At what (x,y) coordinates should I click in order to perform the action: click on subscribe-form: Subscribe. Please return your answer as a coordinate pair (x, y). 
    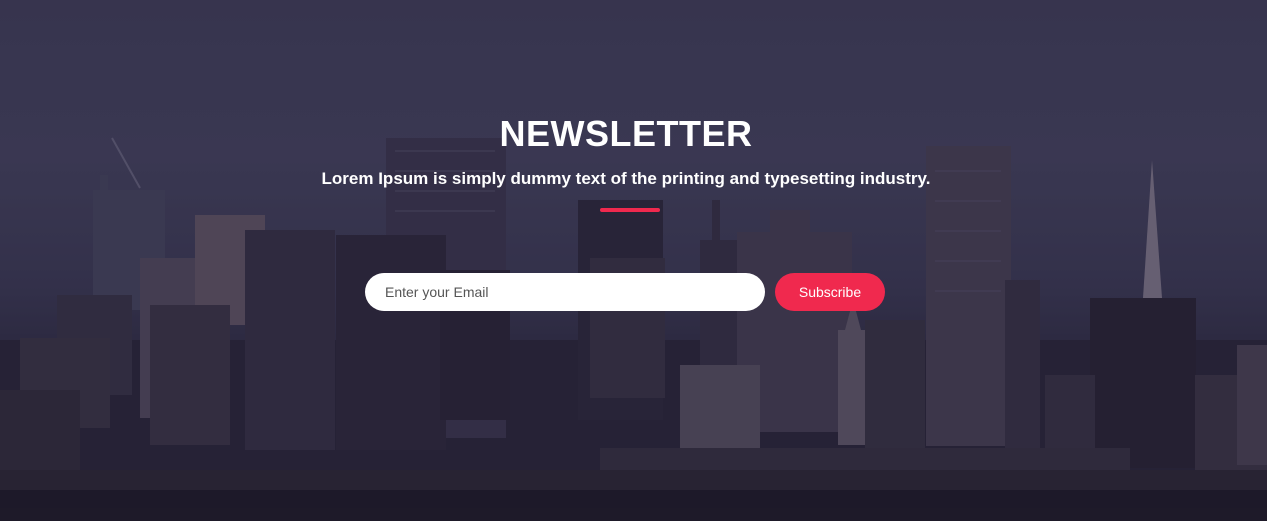
    Looking at the image, I should click on (625, 292).